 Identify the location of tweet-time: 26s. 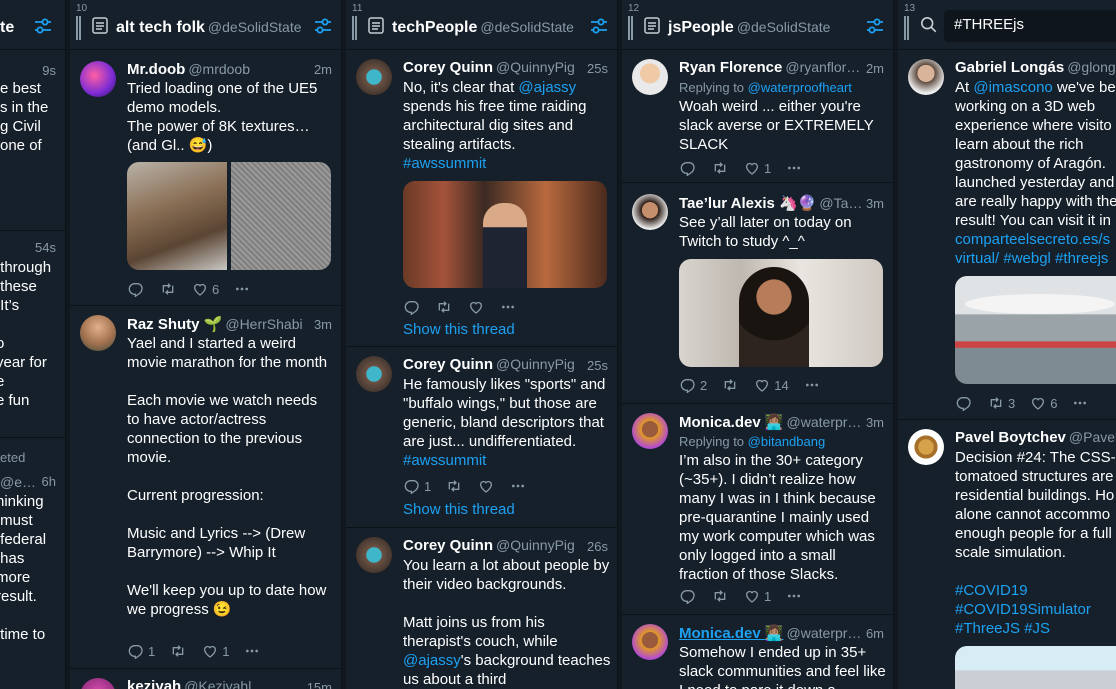
(597, 546).